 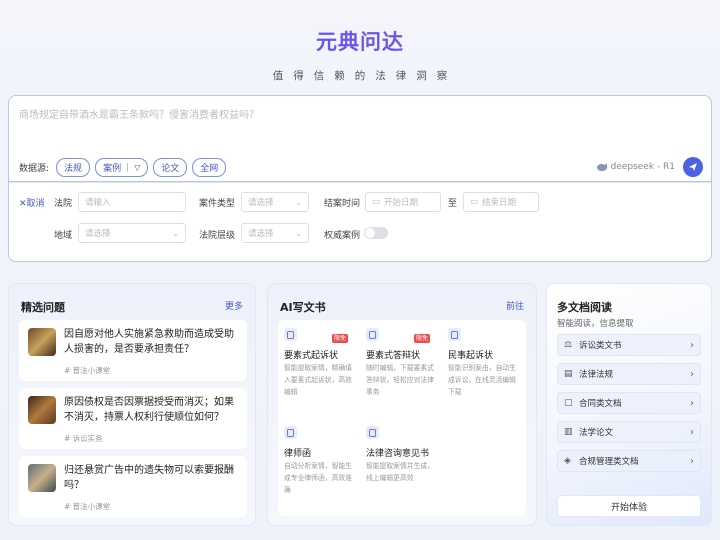 What do you see at coordinates (629, 374) in the screenshot?
I see `multi-doc-item: ▤ 法律法规 ›` at bounding box center [629, 374].